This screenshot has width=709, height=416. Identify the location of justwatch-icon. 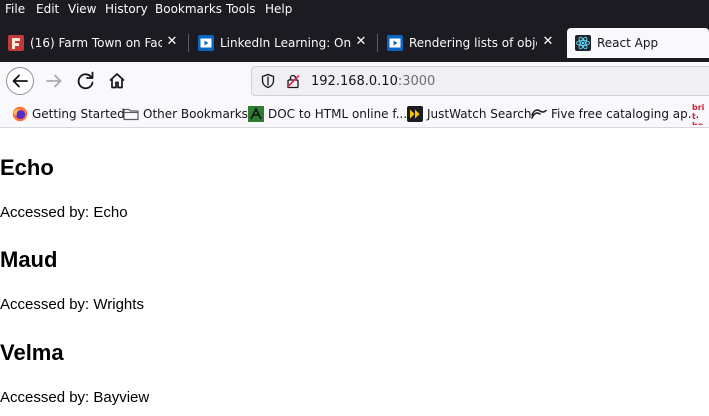
(415, 114).